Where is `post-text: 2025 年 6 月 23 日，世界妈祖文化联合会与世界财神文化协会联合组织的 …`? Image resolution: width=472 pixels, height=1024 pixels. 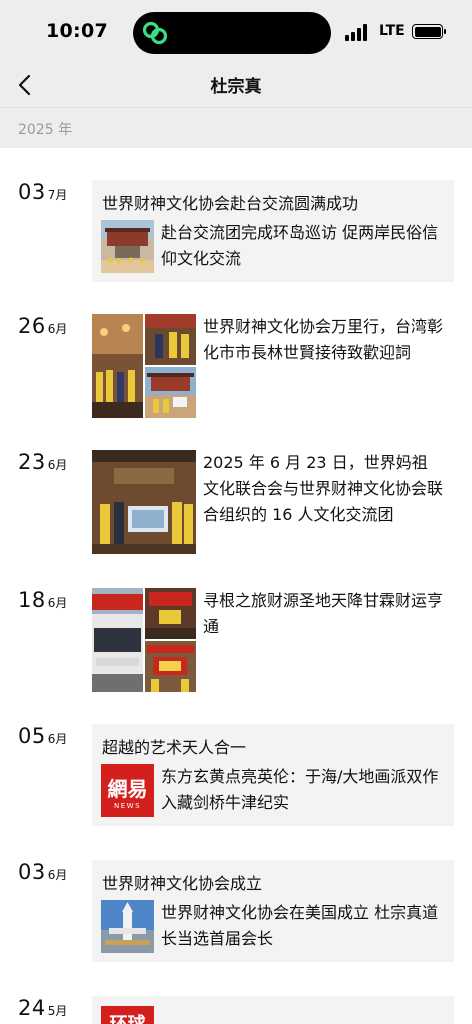 post-text: 2025 年 6 月 23 日，世界妈祖文化联合会与世界财神文化协会联合组织的 … is located at coordinates (323, 488).